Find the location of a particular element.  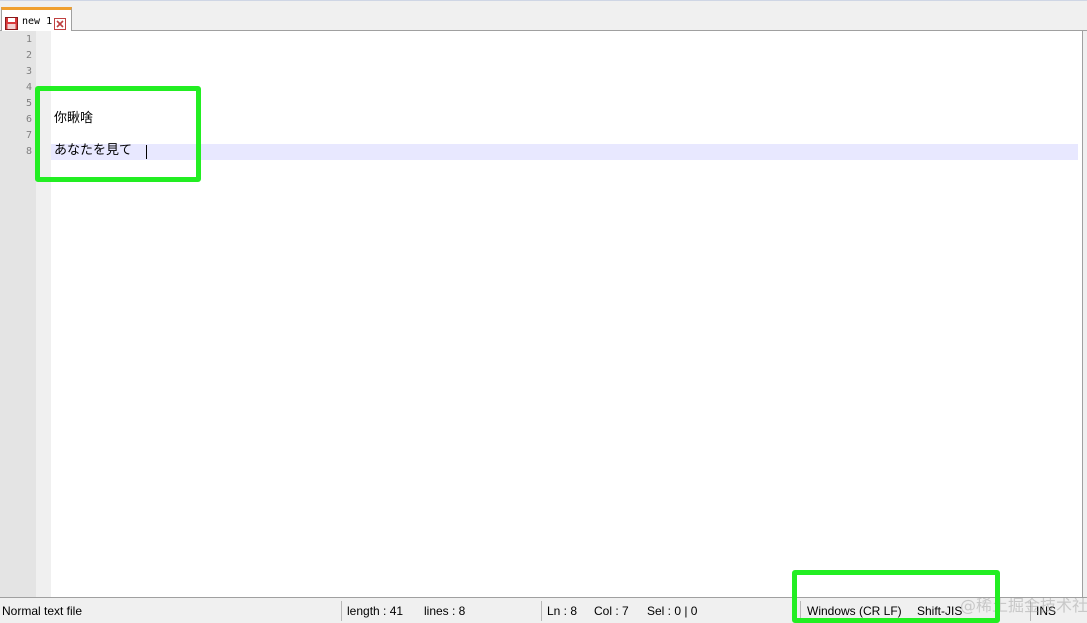

vertical-scrollbar is located at coordinates (1084, 314).